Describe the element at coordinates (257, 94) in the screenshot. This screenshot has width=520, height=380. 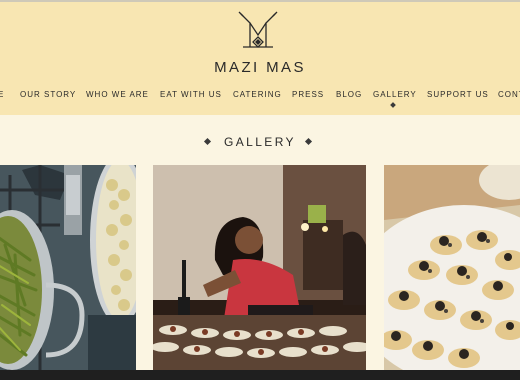
I see `nav-item-catering: CATERING` at that location.